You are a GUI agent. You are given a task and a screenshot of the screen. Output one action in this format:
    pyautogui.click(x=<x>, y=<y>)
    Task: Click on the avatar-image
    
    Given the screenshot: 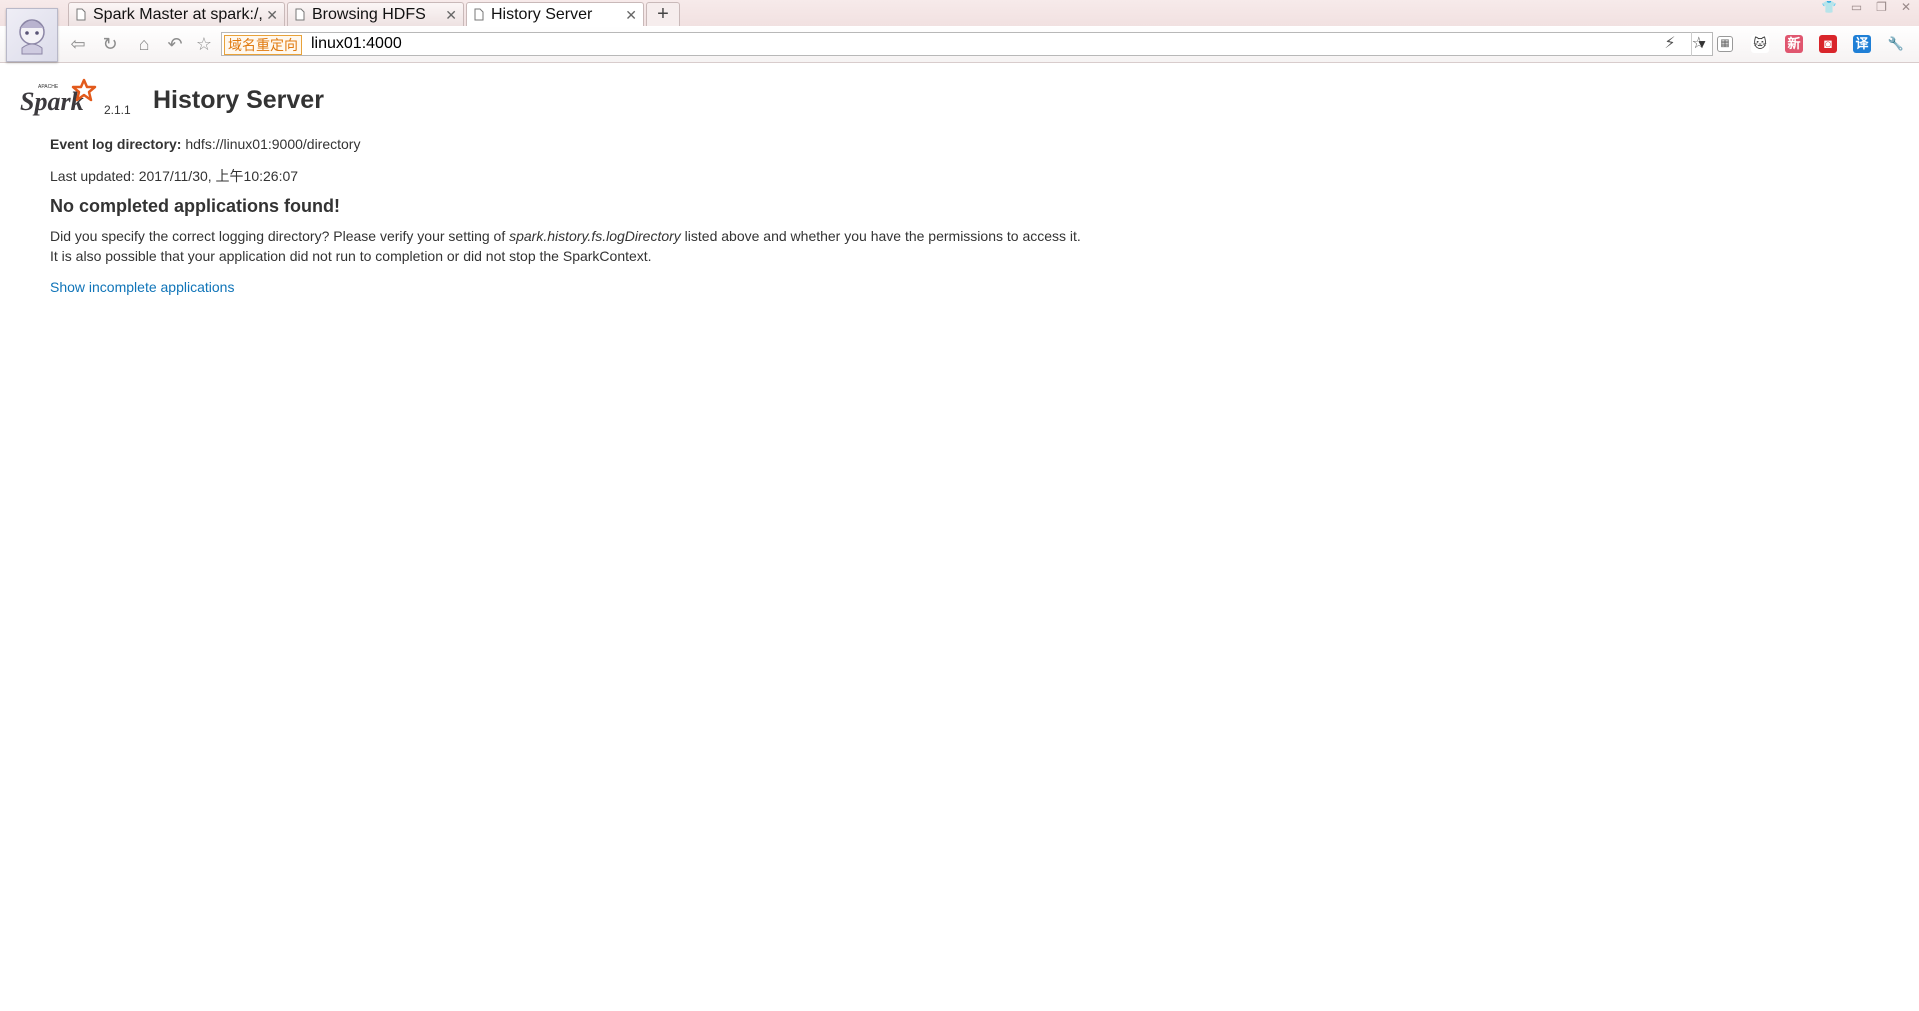 What is the action you would take?
    pyautogui.click(x=32, y=37)
    